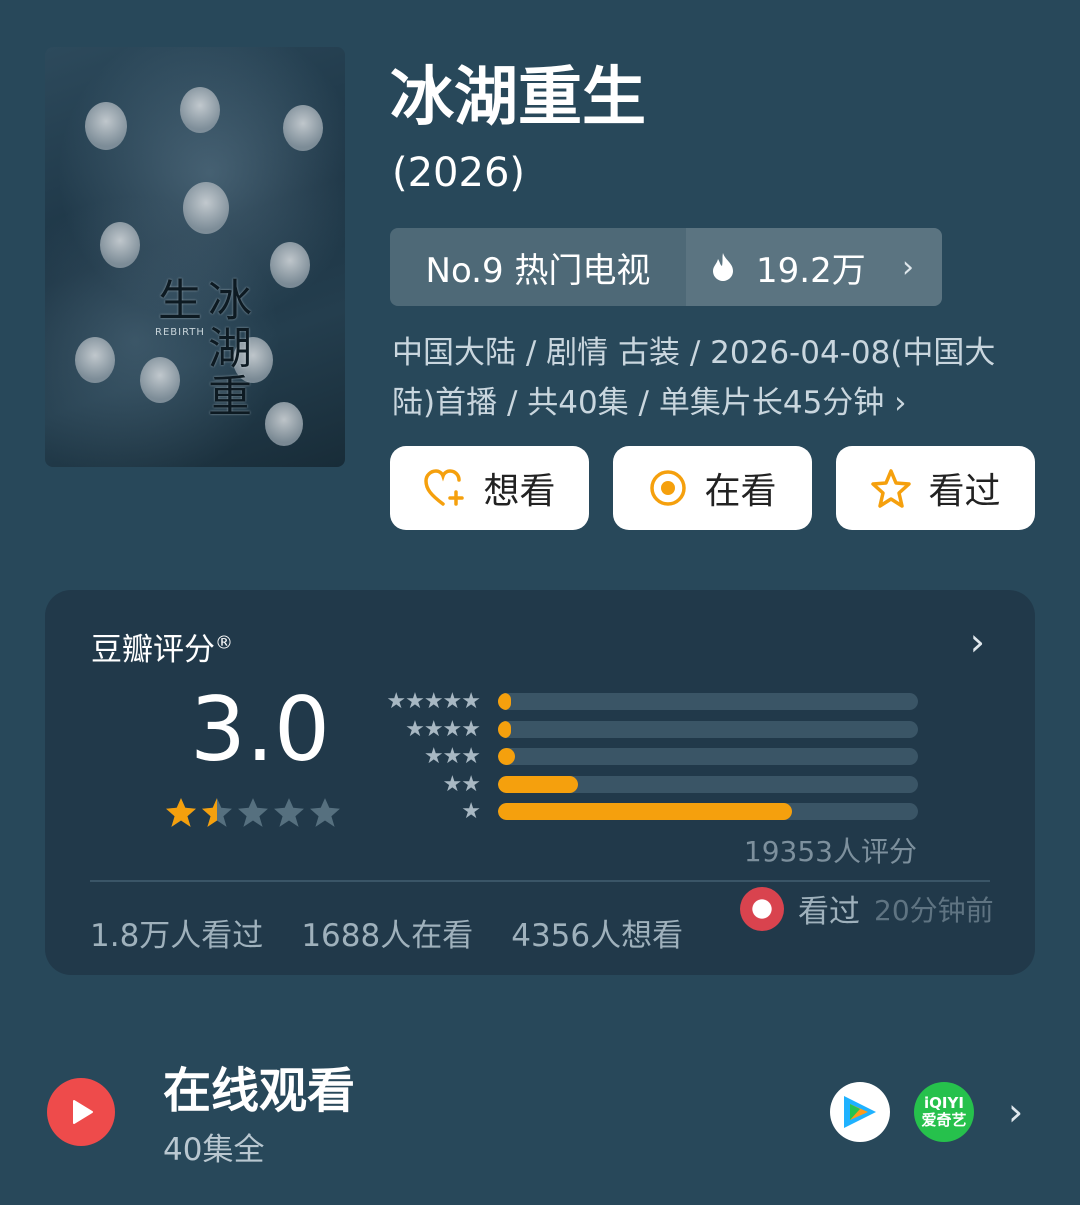 This screenshot has height=1205, width=1080. I want to click on rating-bar-row: ★★★, so click(646, 757).